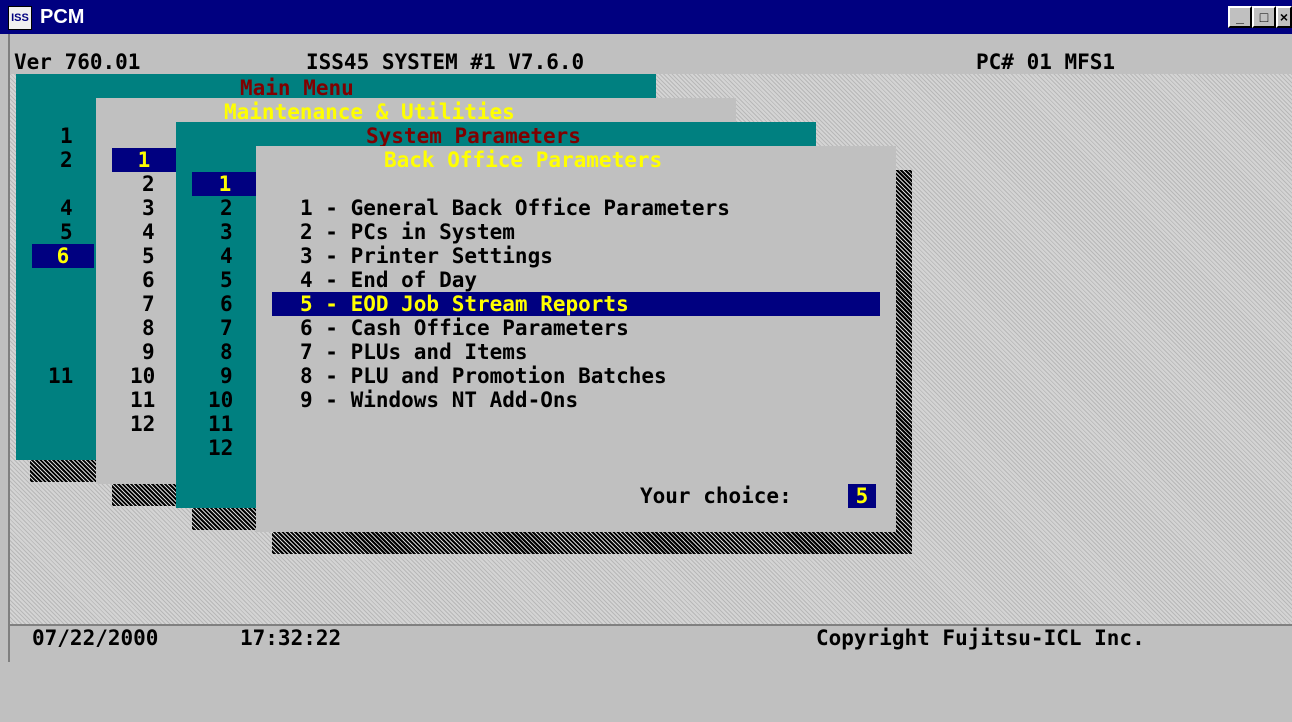 This screenshot has width=1292, height=722. I want to click on back-office-item-2: 2 - PCs in System, so click(407, 232).